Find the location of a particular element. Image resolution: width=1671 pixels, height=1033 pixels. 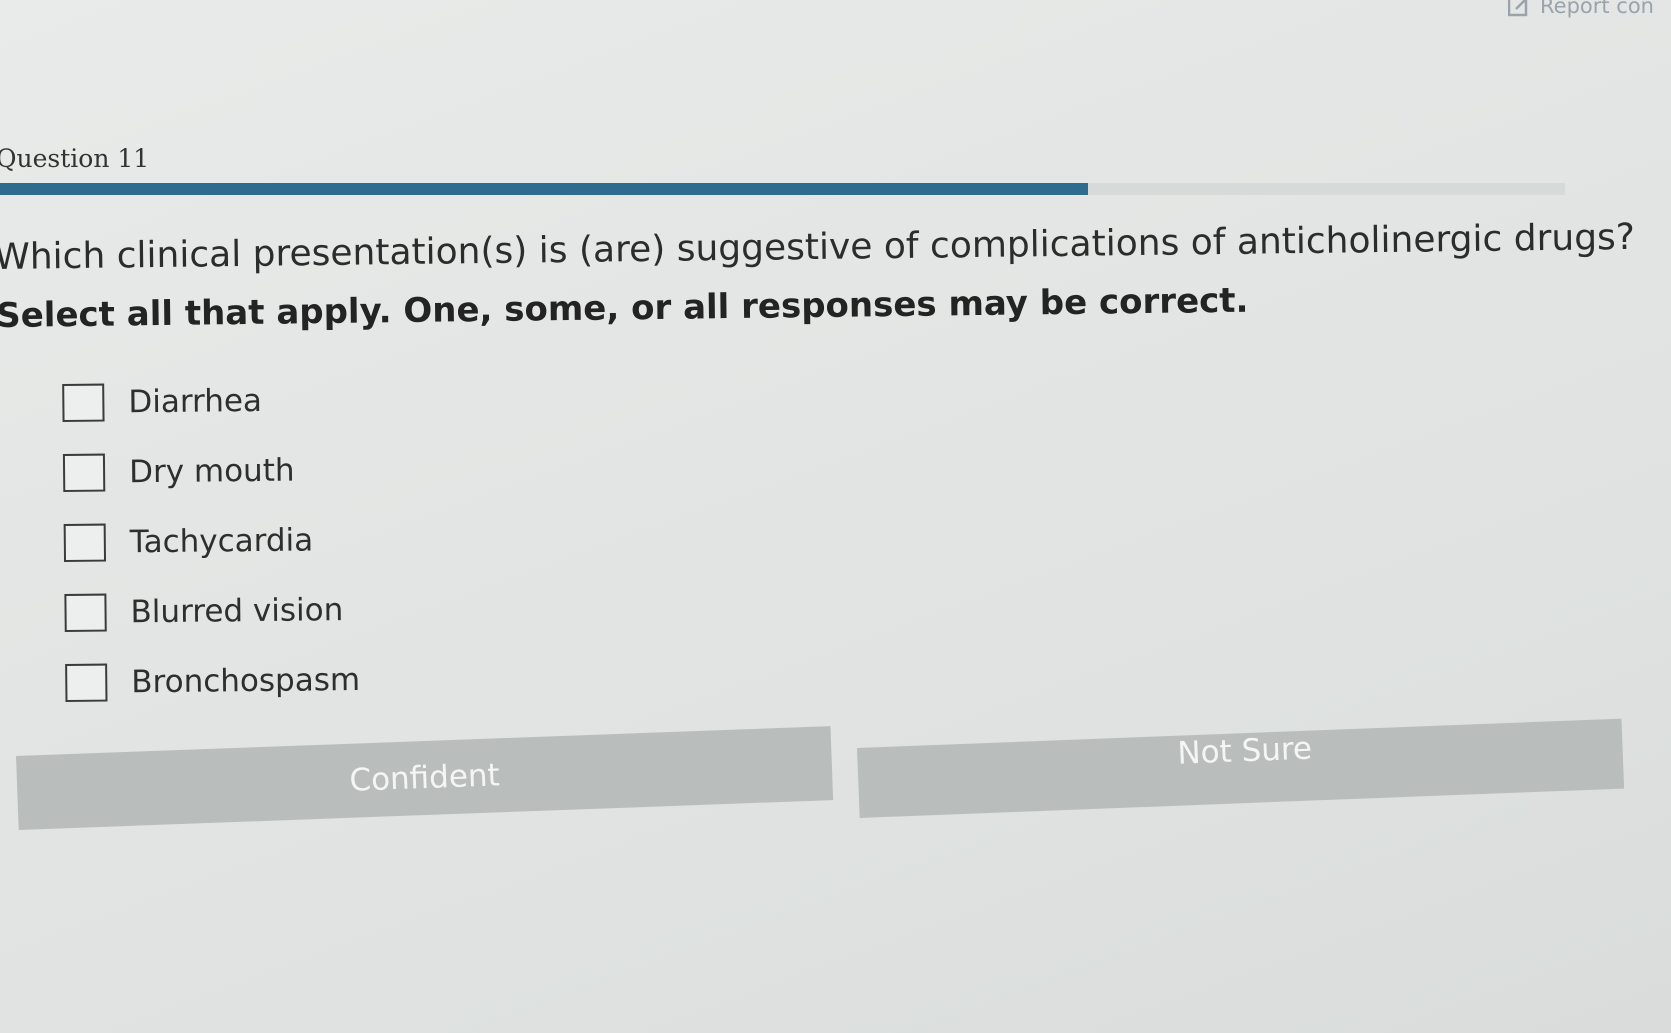

option-bronchospasm: Bronchospasm is located at coordinates (212, 681).